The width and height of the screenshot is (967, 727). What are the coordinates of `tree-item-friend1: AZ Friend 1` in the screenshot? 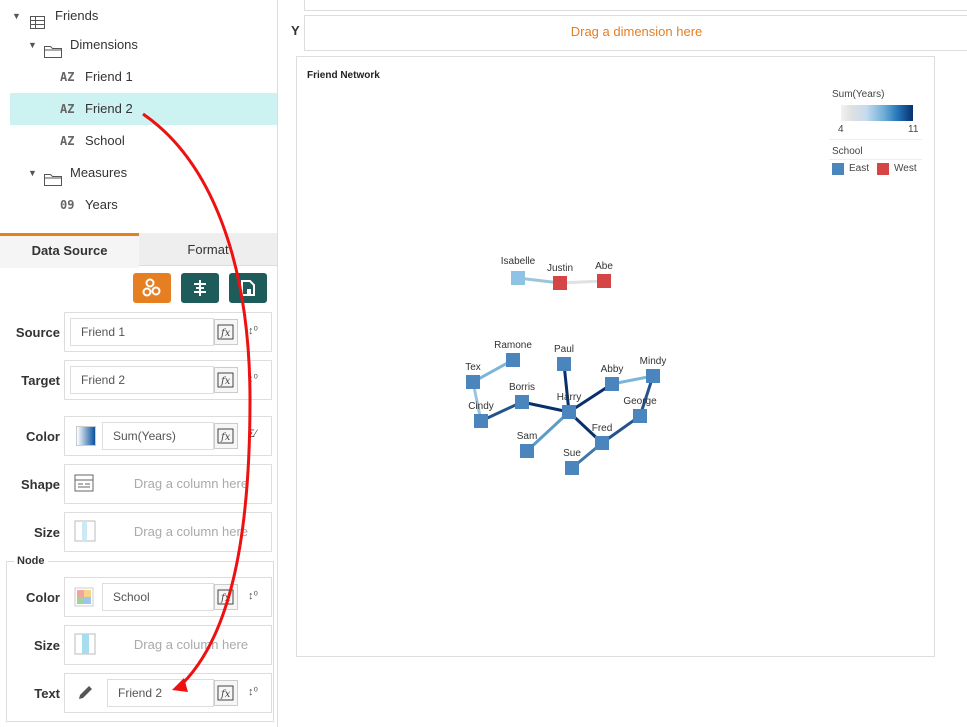 It's located at (138, 77).